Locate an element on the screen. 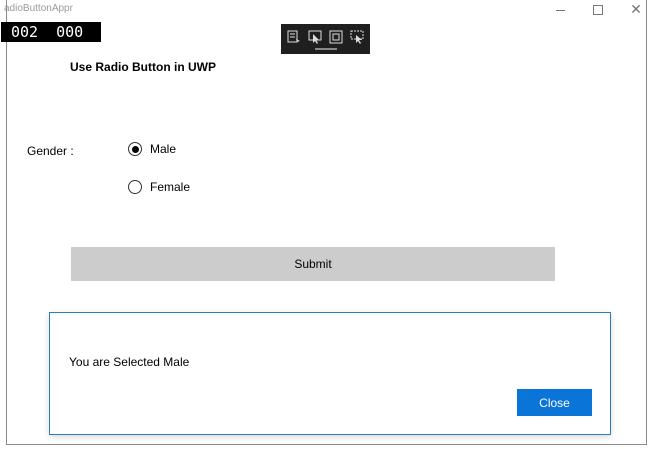 Image resolution: width=650 pixels, height=449 pixels. close-icon: ✕ is located at coordinates (636, 10).